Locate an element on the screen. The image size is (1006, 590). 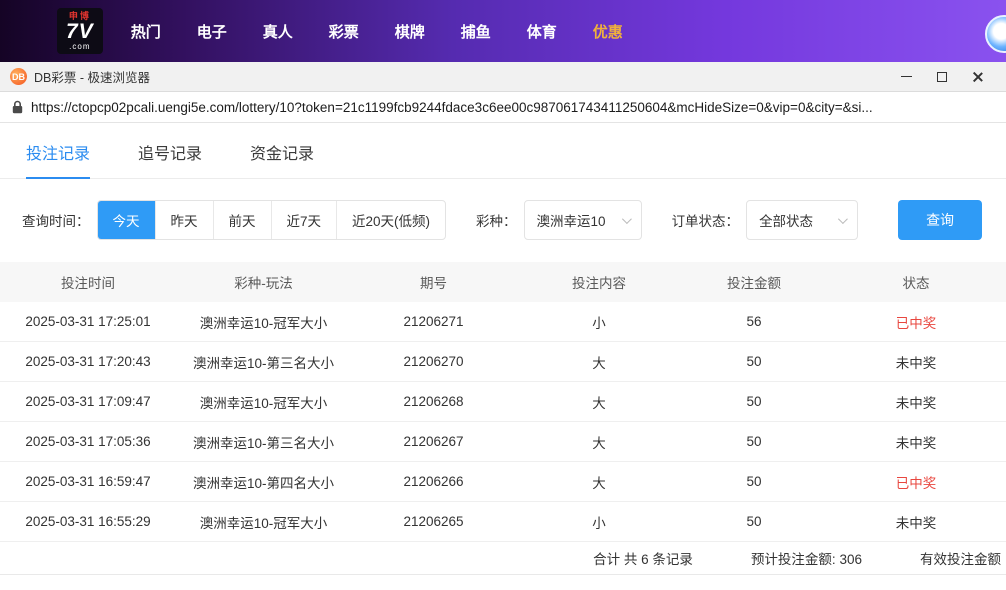
table-cell: 2025-03-31 17:05:36 is located at coordinates (88, 441).